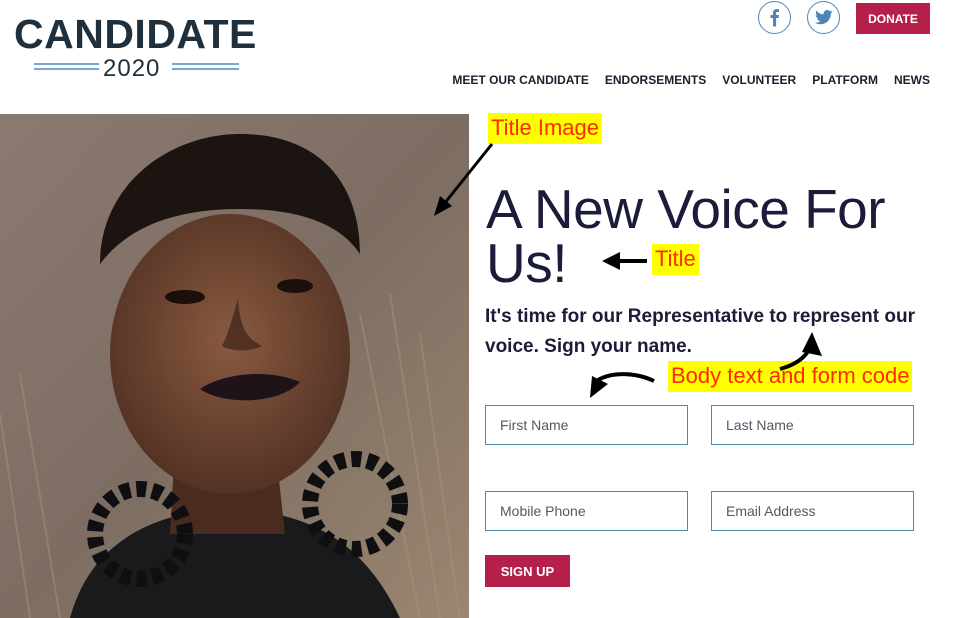 The width and height of the screenshot is (954, 618). I want to click on twitter-link, so click(823, 17).